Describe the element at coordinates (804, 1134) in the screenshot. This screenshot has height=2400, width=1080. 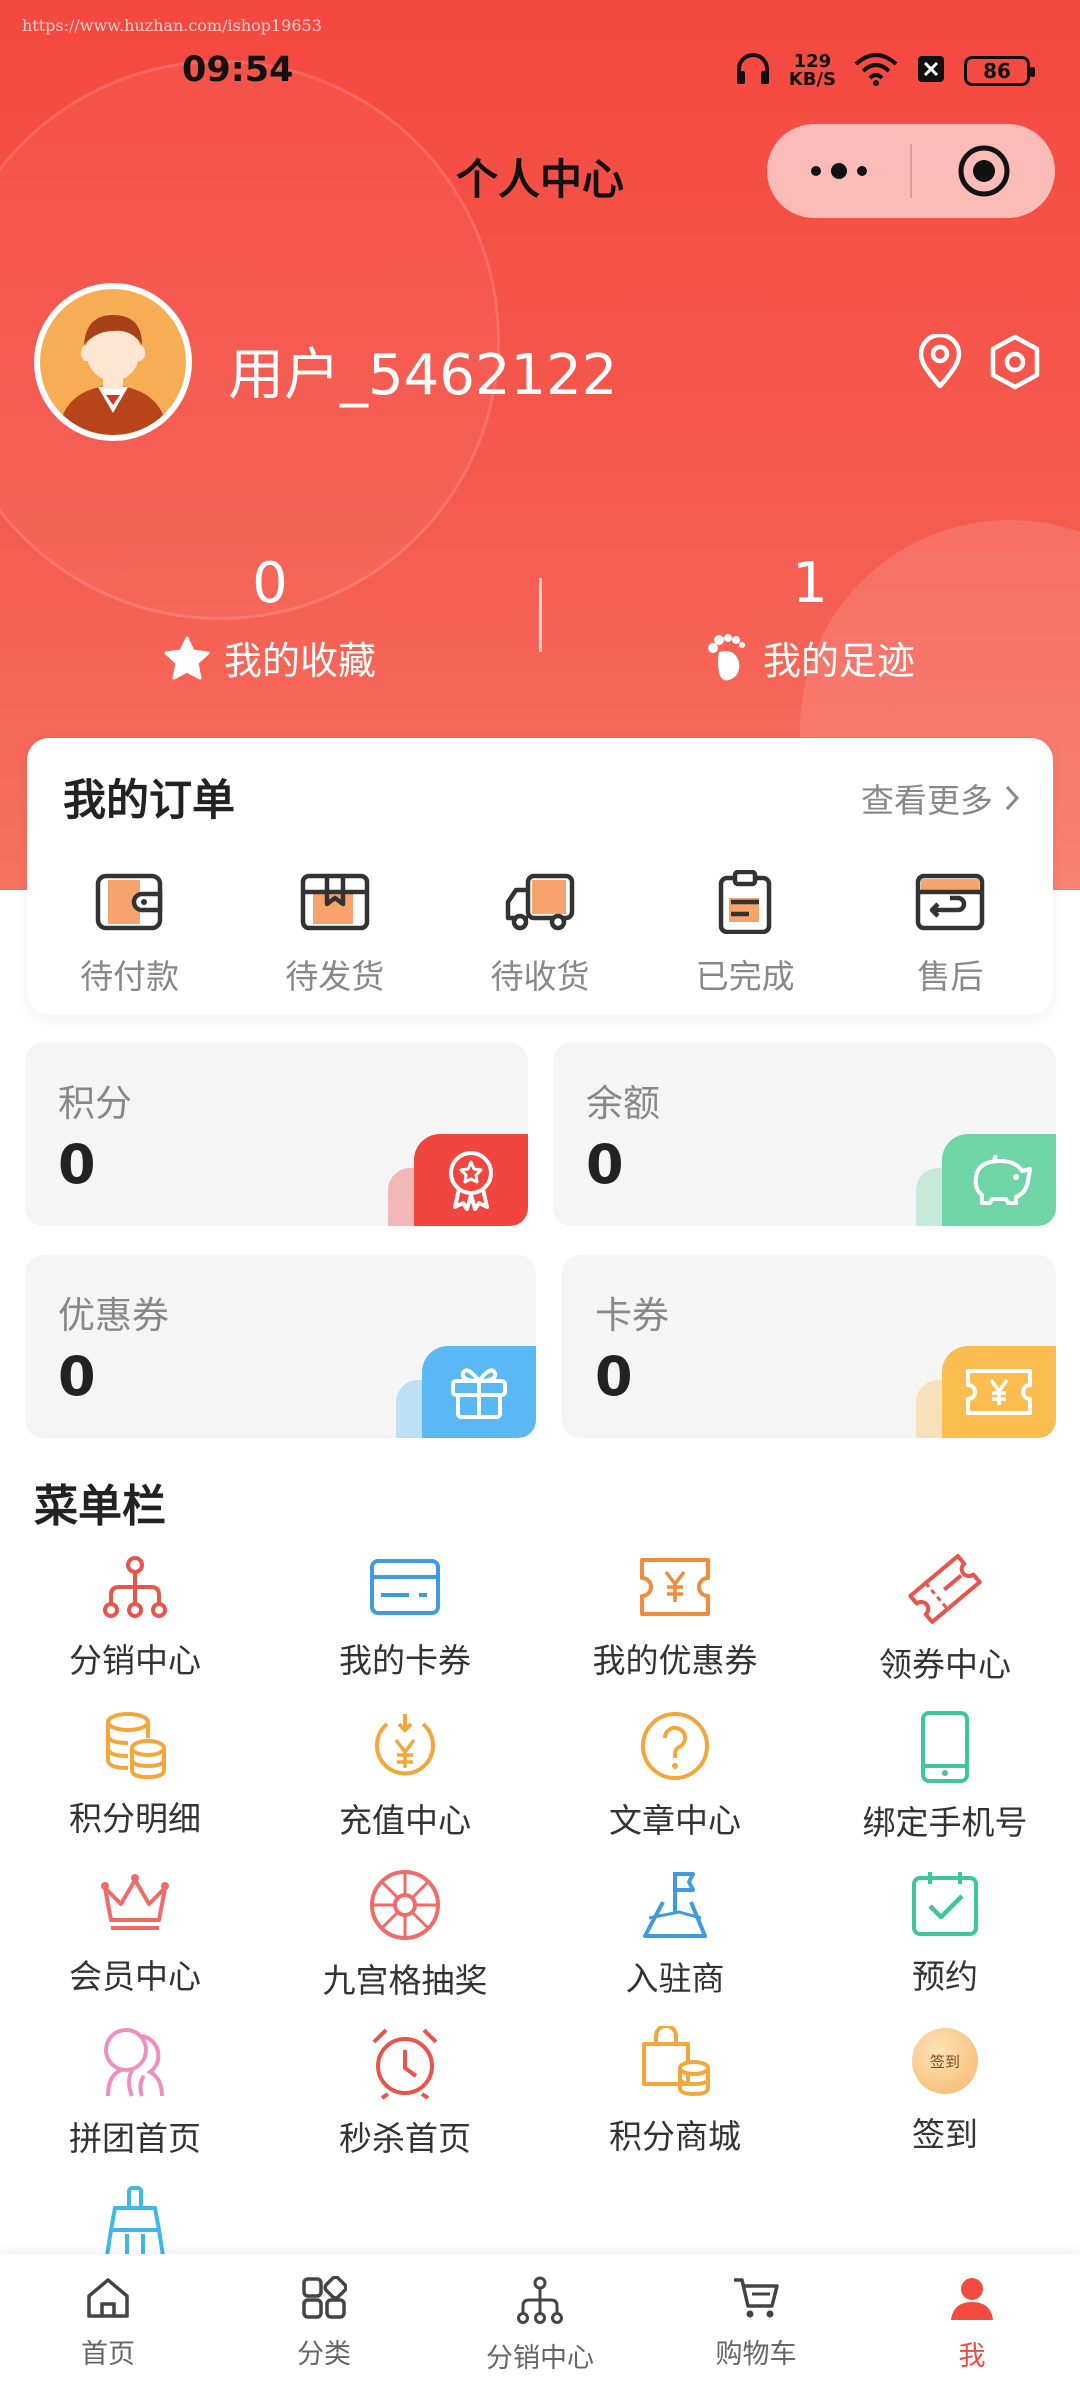
I see `asset-balance-card: 余额 0` at that location.